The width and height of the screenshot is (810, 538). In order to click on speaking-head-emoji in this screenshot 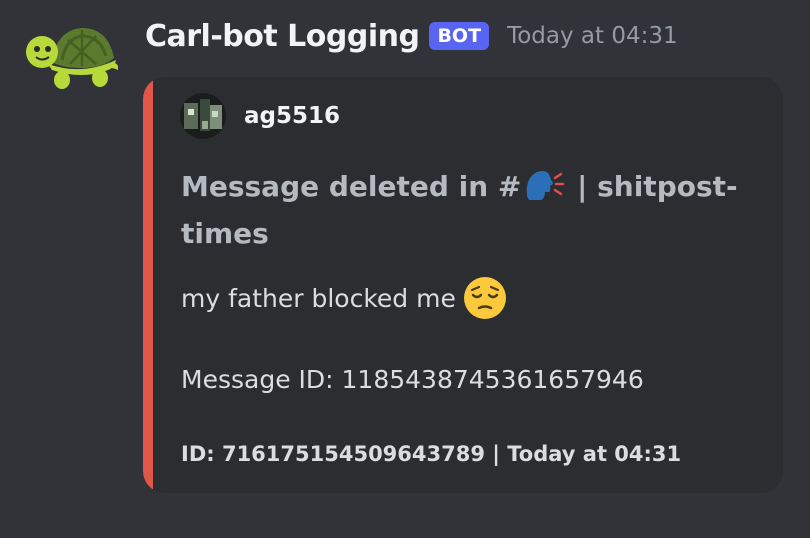, I will do `click(546, 185)`.